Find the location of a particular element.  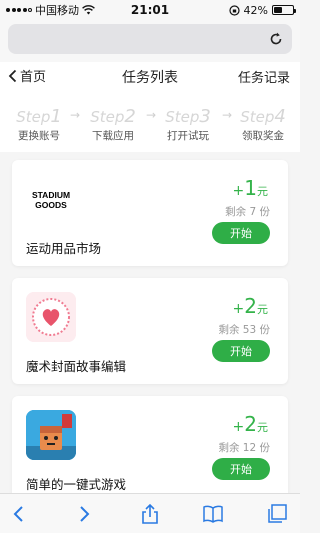

status-bar: 中国移动 21:01 42% is located at coordinates (150, 10).